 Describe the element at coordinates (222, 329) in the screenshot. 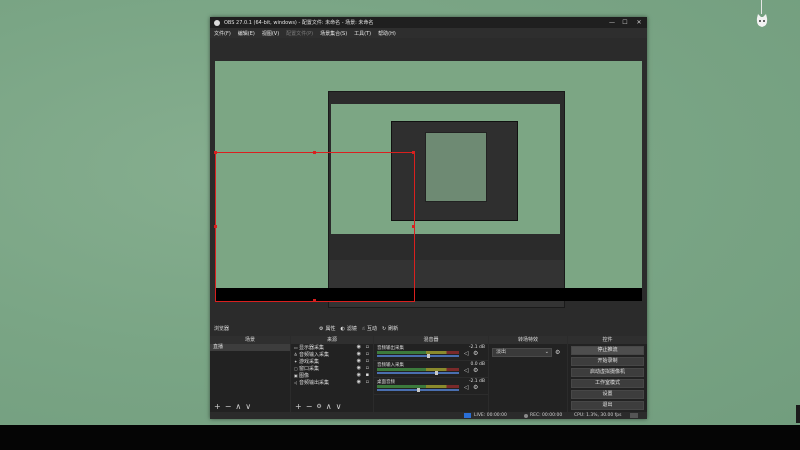

I see `selected-source-label: 浏览器` at that location.